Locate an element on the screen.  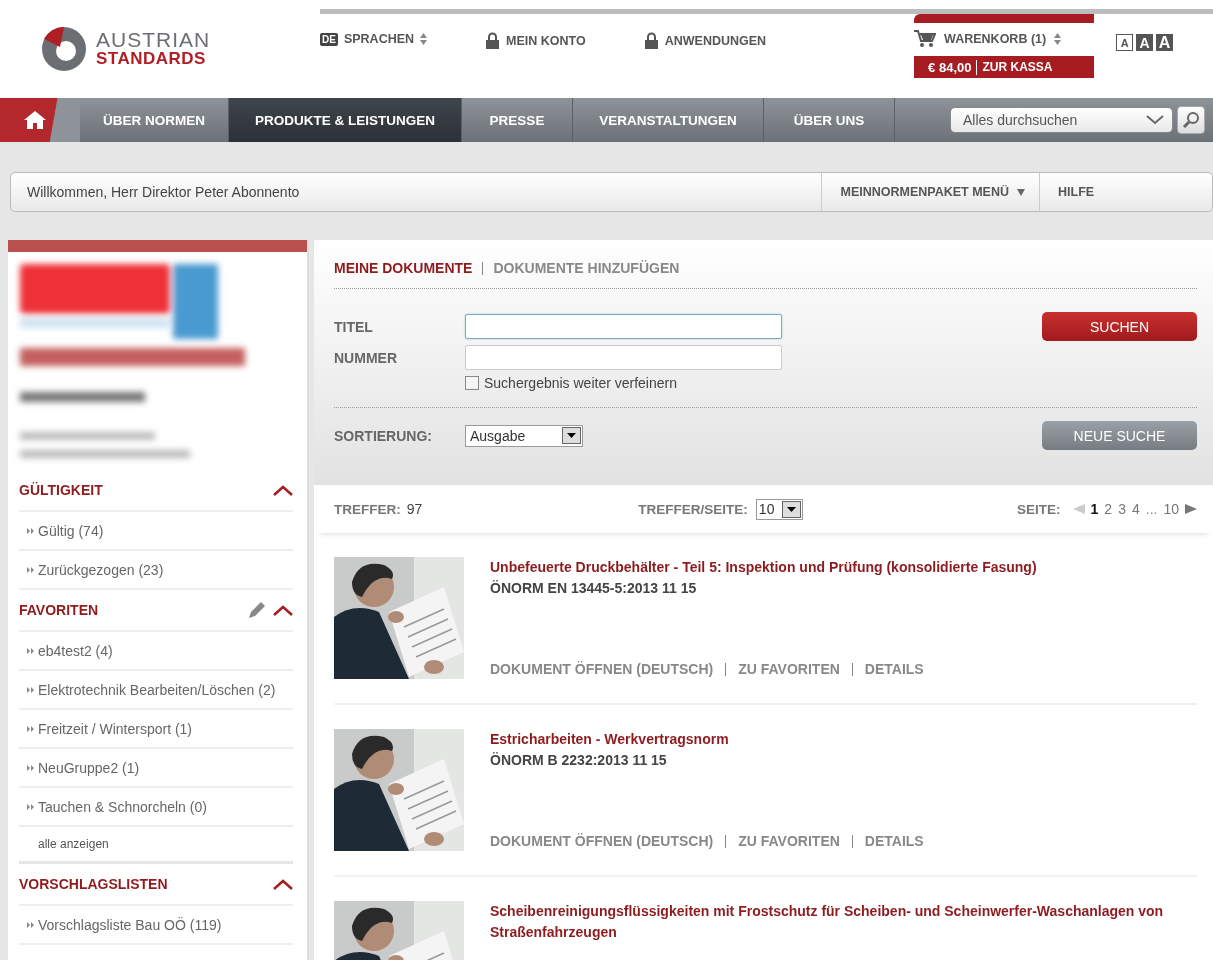
logo-text: AUSTRIAN is located at coordinates (153, 39).